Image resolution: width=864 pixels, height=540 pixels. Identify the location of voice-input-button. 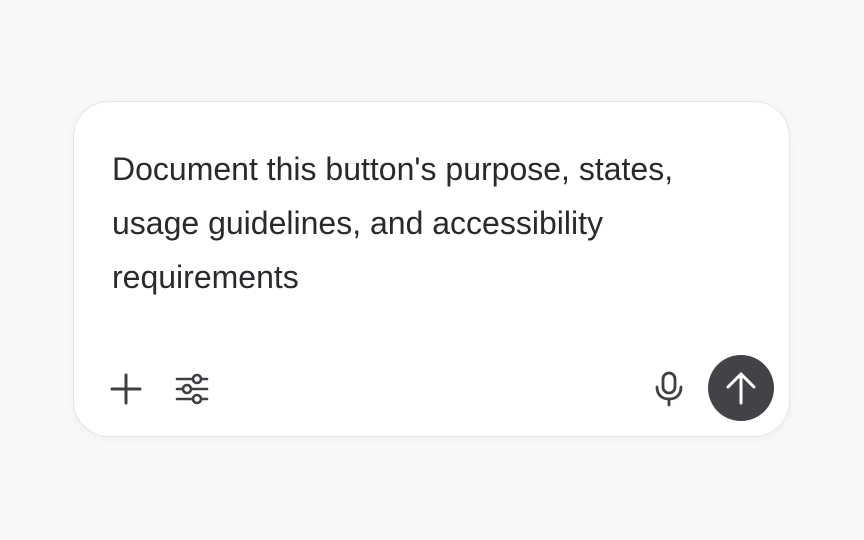
(669, 389).